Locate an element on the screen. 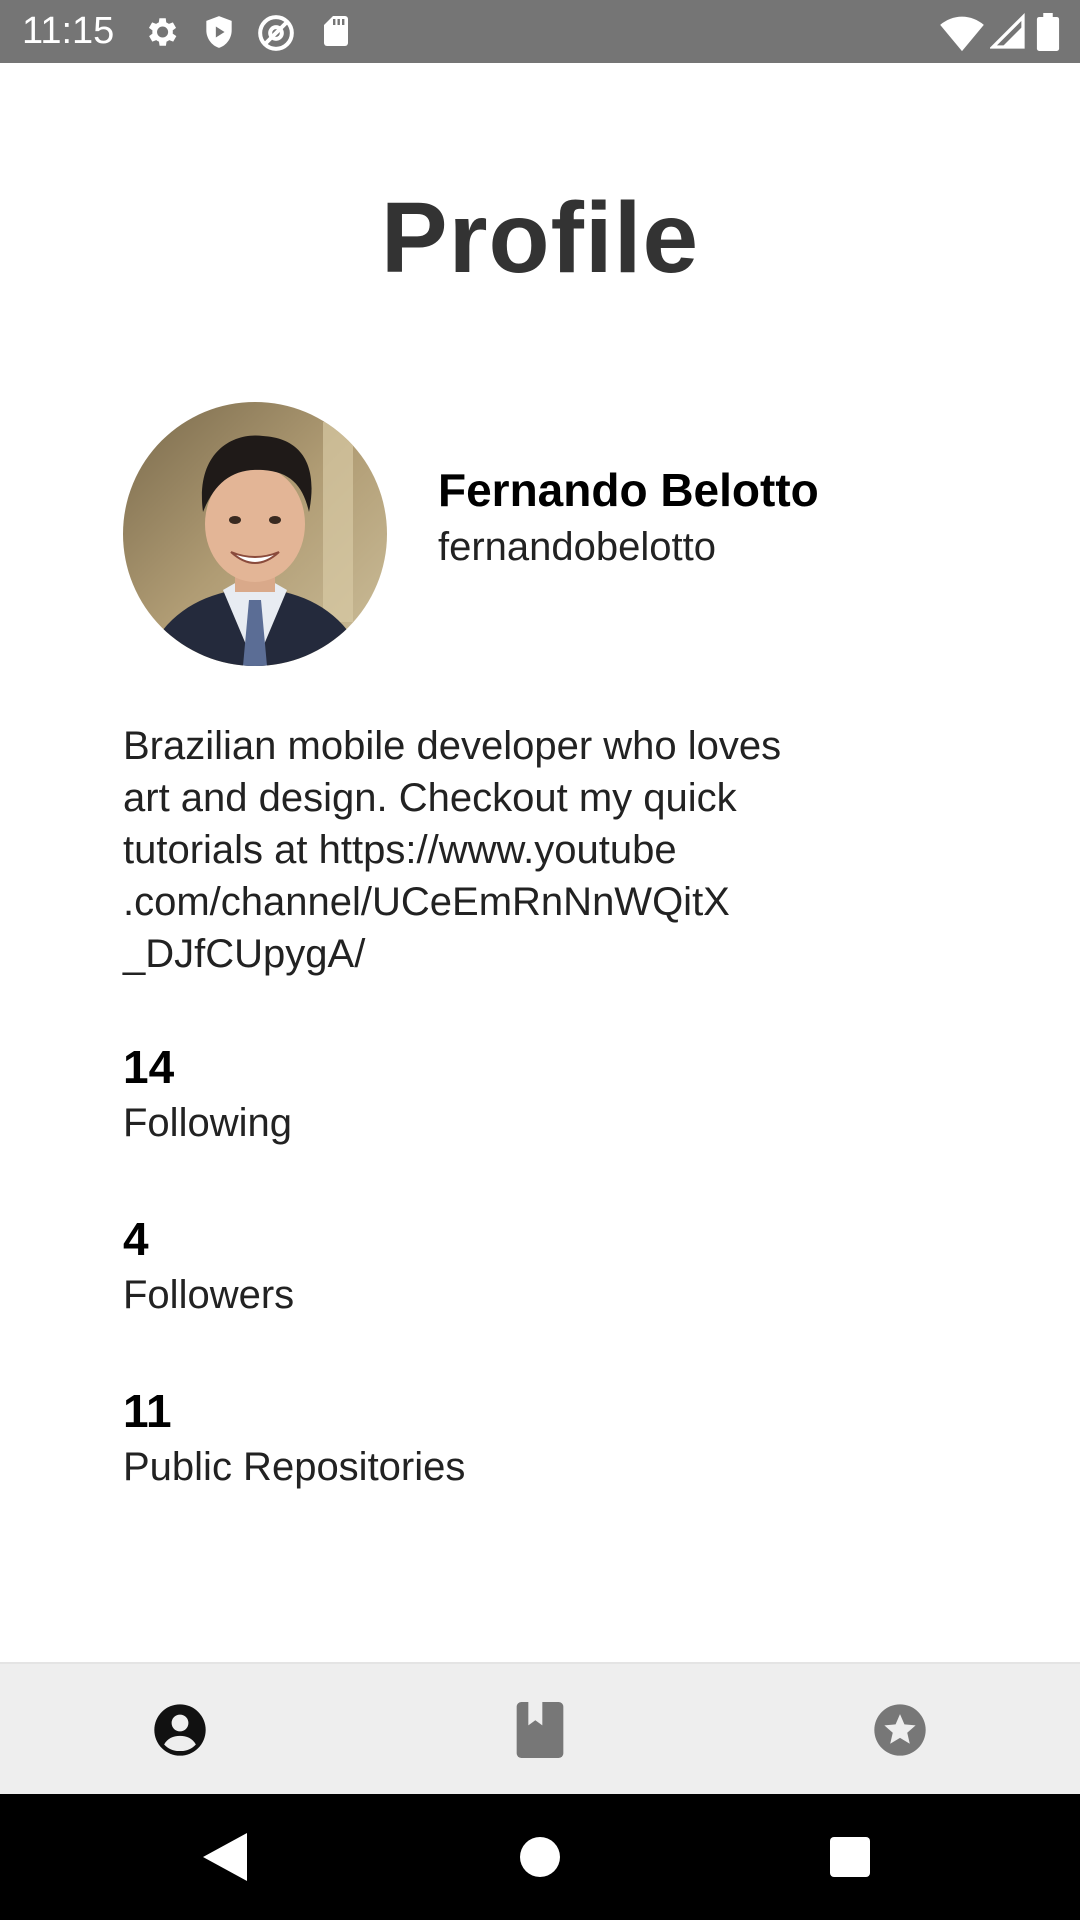 Image resolution: width=1080 pixels, height=1920 pixels. tab-repositories is located at coordinates (540, 1730).